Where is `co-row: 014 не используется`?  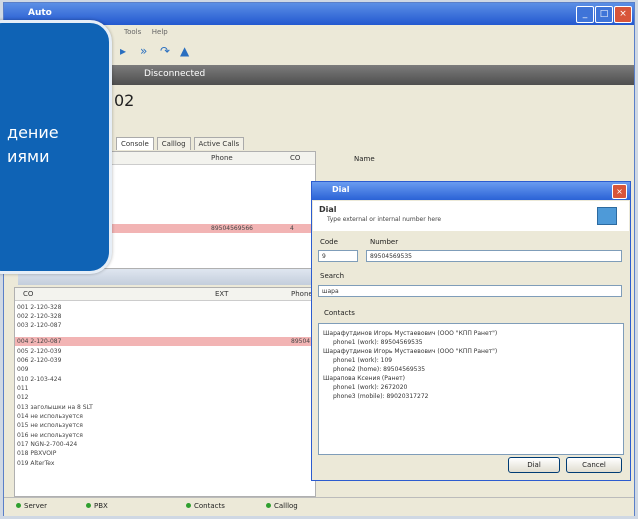 co-row: 014 не используется is located at coordinates (50, 416).